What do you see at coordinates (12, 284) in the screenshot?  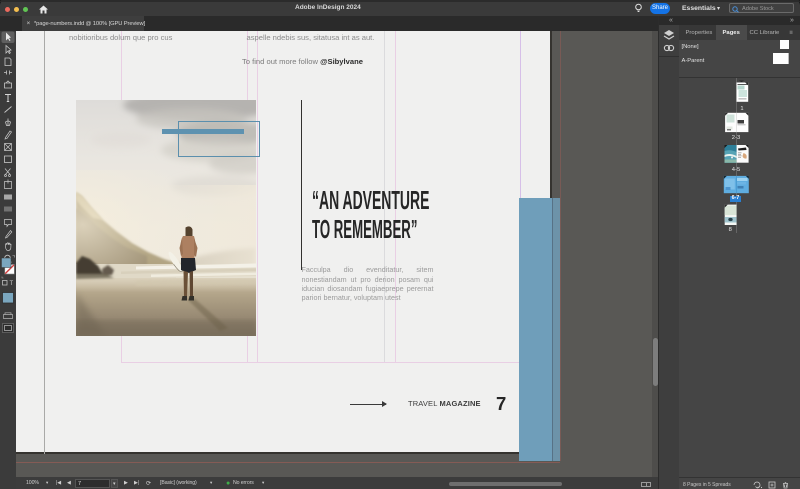 I see `svg-text: T` at bounding box center [12, 284].